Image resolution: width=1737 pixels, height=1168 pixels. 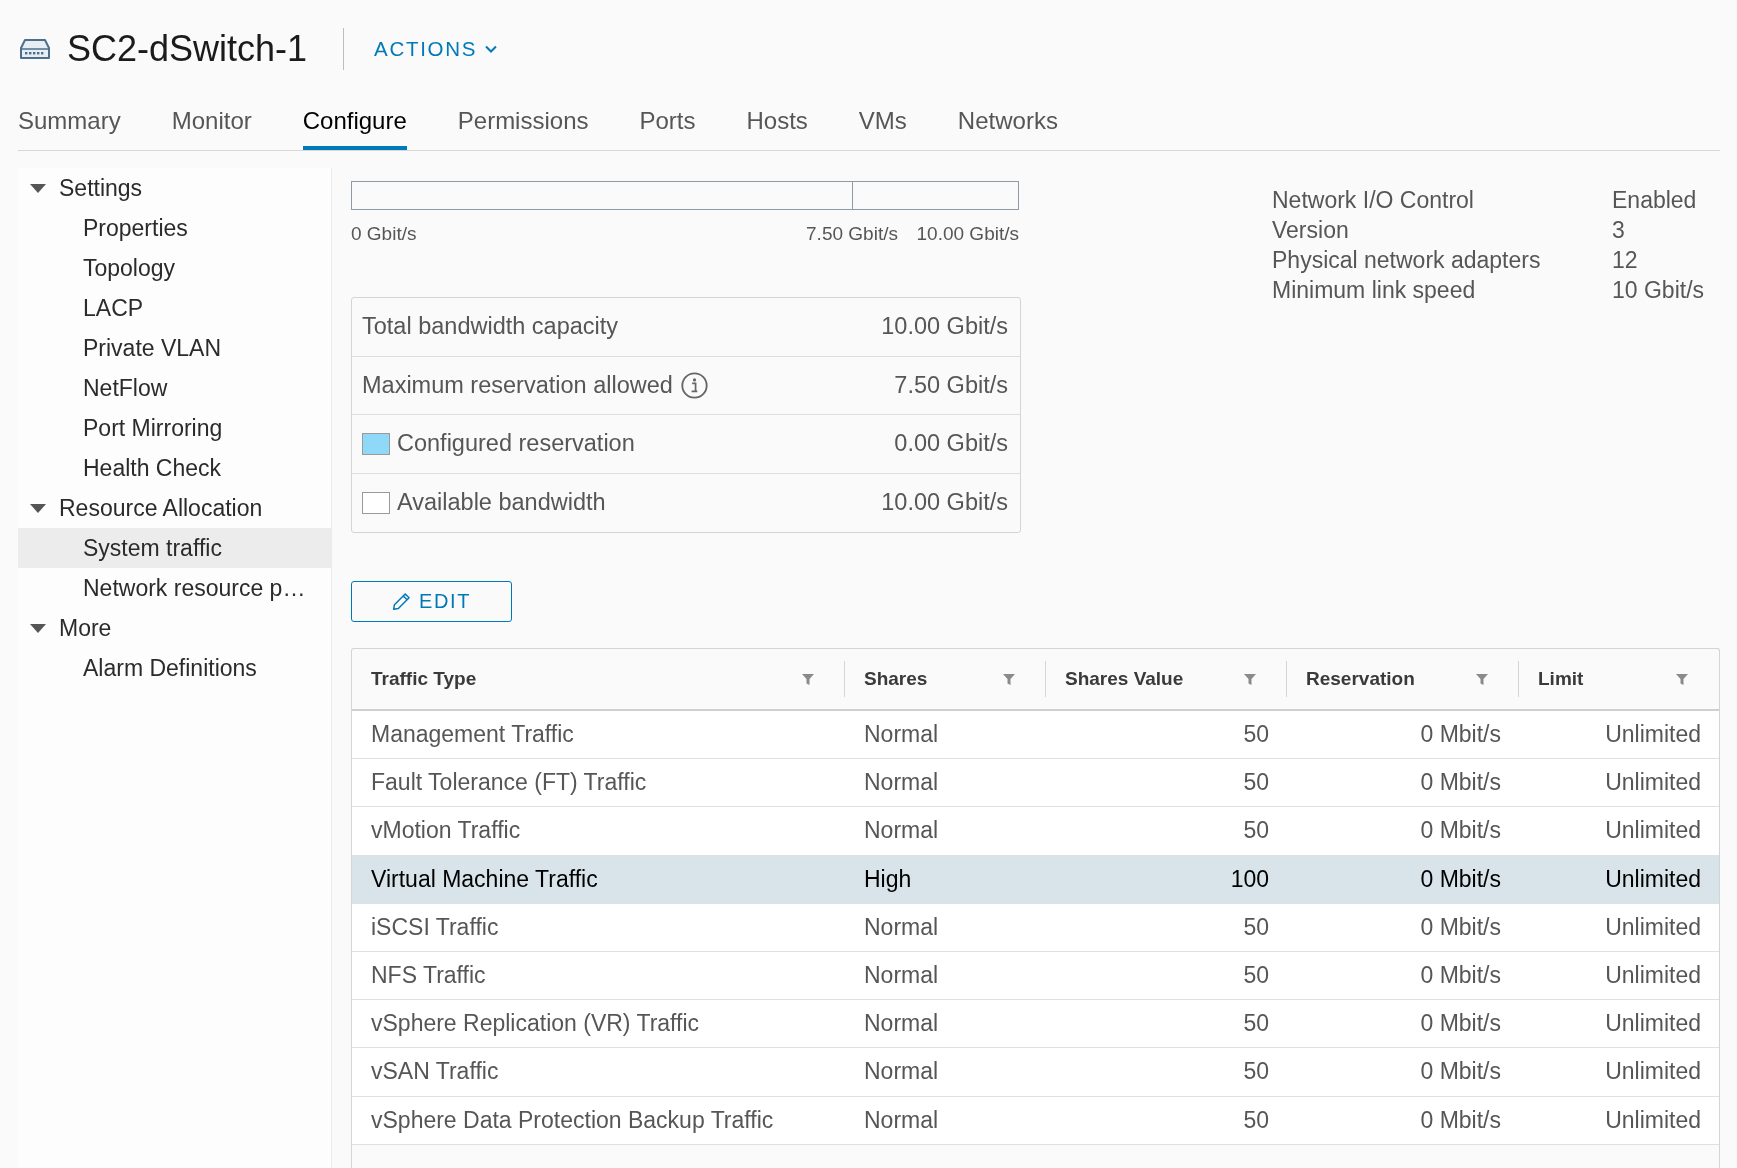 What do you see at coordinates (491, 49) in the screenshot?
I see `chevron-down-icon` at bounding box center [491, 49].